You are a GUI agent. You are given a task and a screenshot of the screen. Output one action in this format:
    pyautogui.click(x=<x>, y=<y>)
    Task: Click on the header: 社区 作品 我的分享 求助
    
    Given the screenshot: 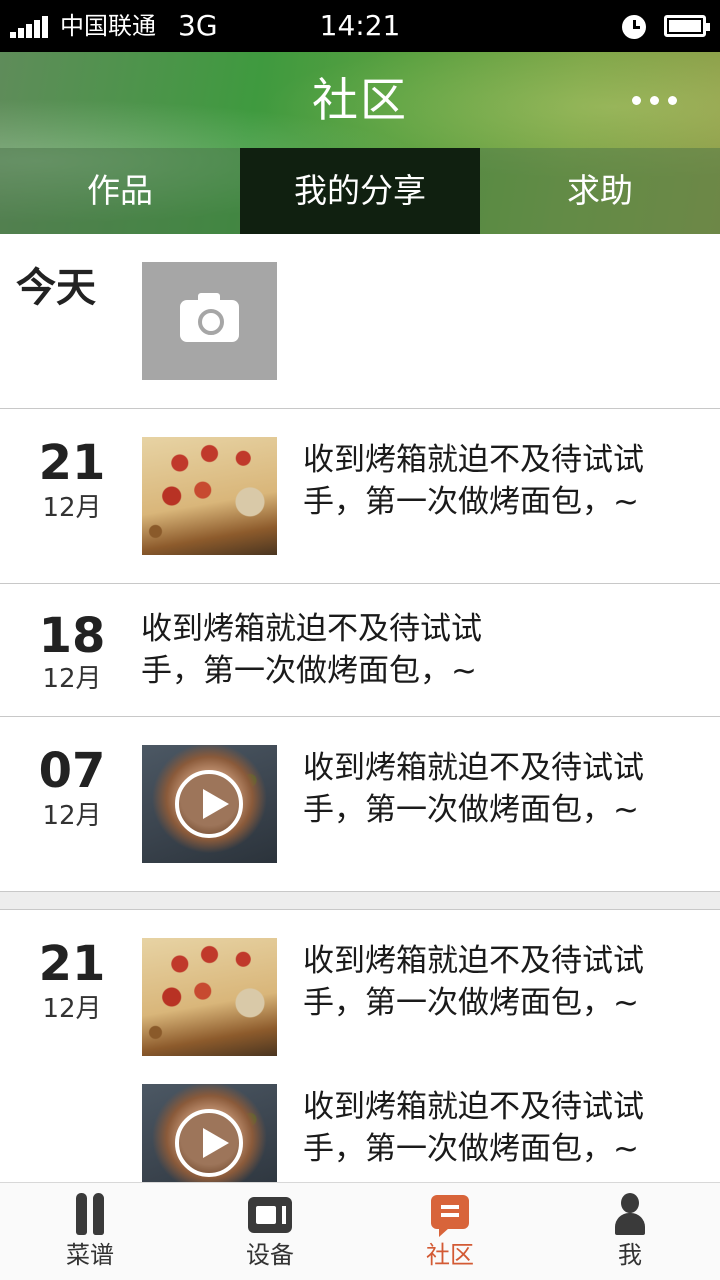 What is the action you would take?
    pyautogui.click(x=360, y=143)
    